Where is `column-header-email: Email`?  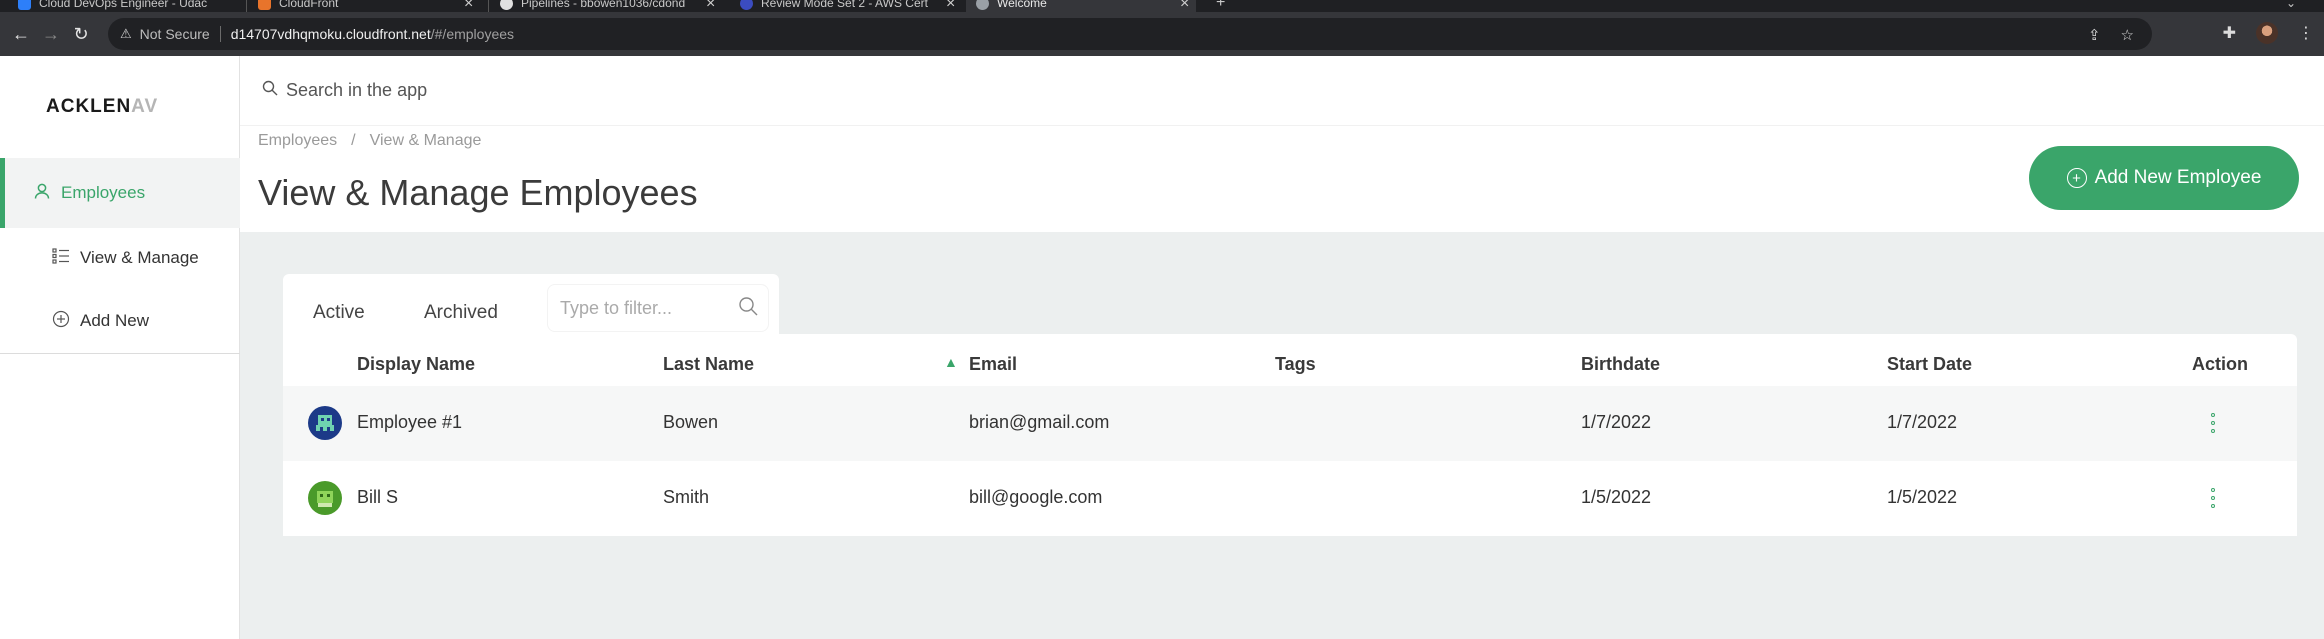 column-header-email: Email is located at coordinates (993, 364).